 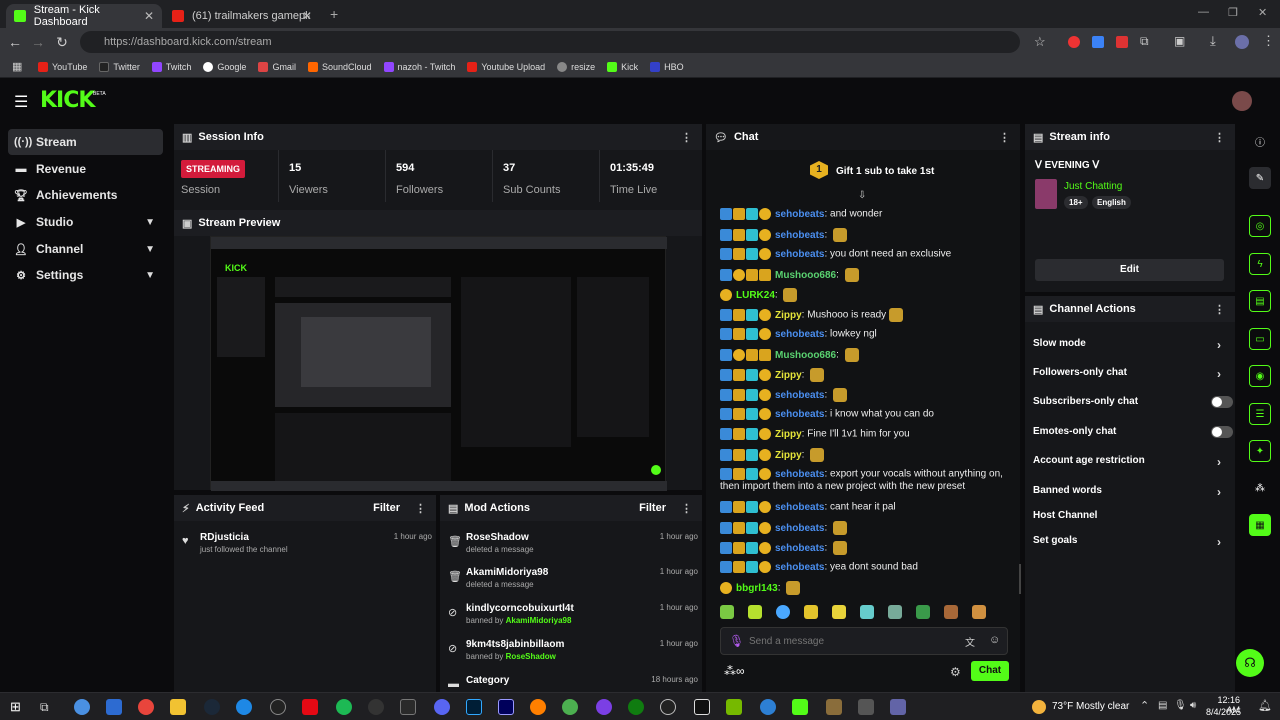 I want to click on kick-points-icon: ⁂∞, so click(x=734, y=671).